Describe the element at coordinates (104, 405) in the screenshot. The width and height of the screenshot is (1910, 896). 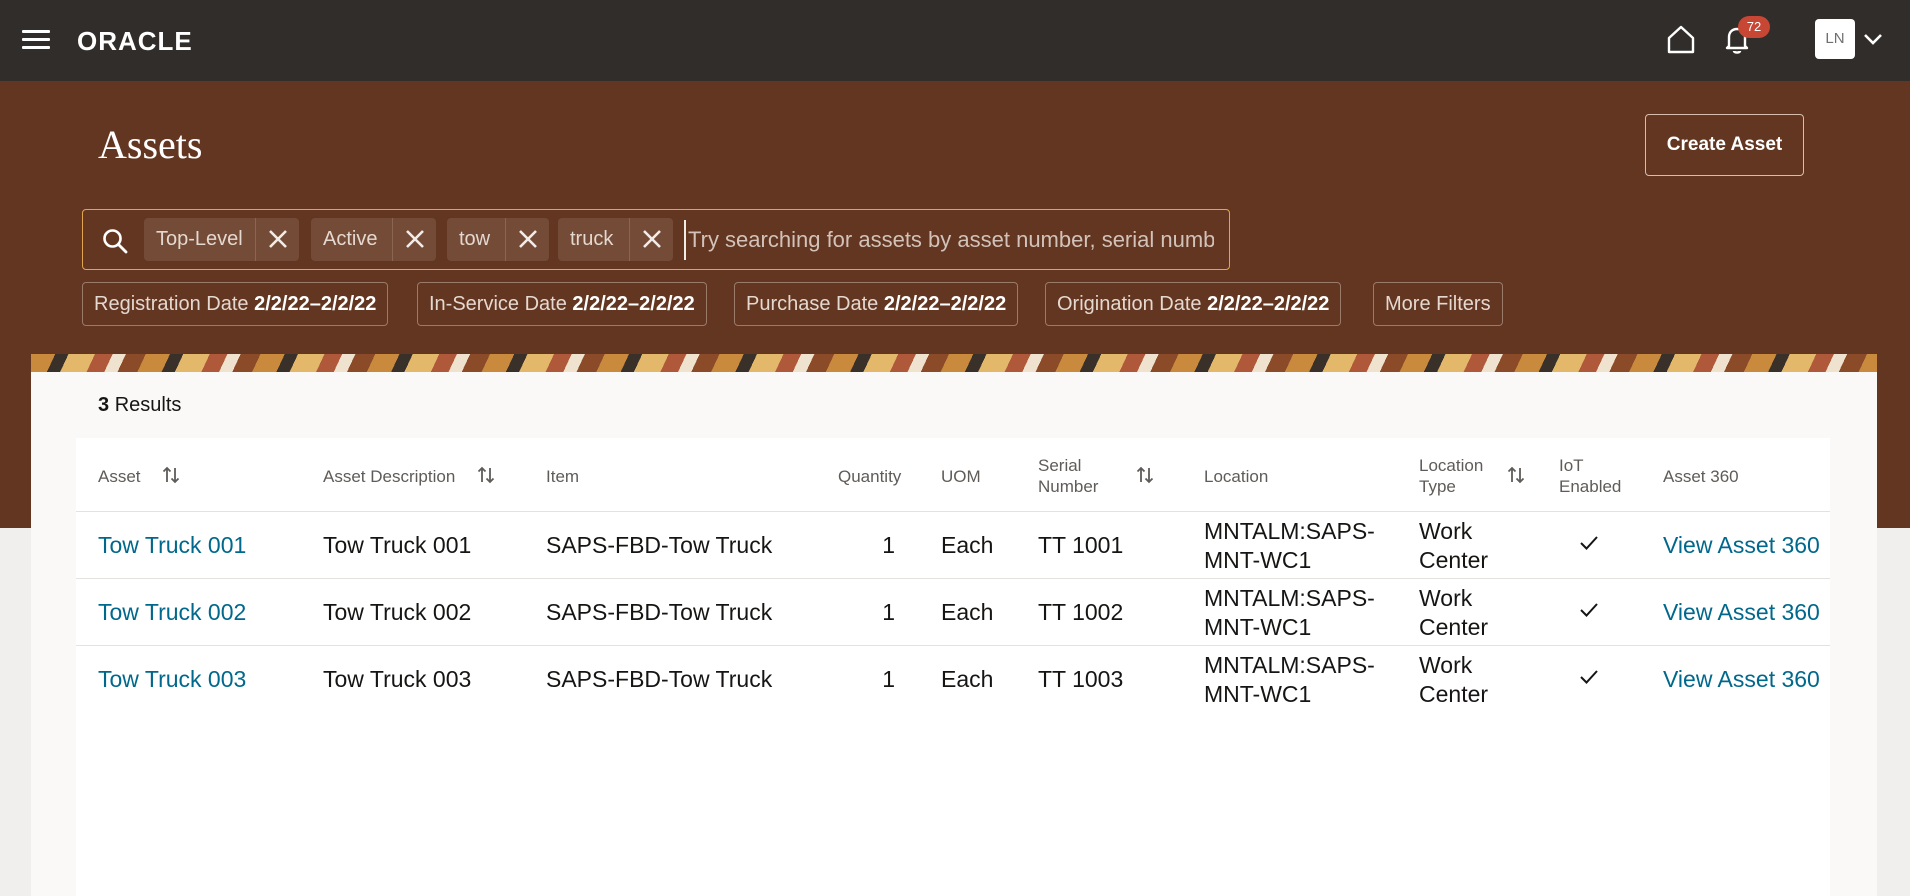
I see `results-count-number: 3` at that location.